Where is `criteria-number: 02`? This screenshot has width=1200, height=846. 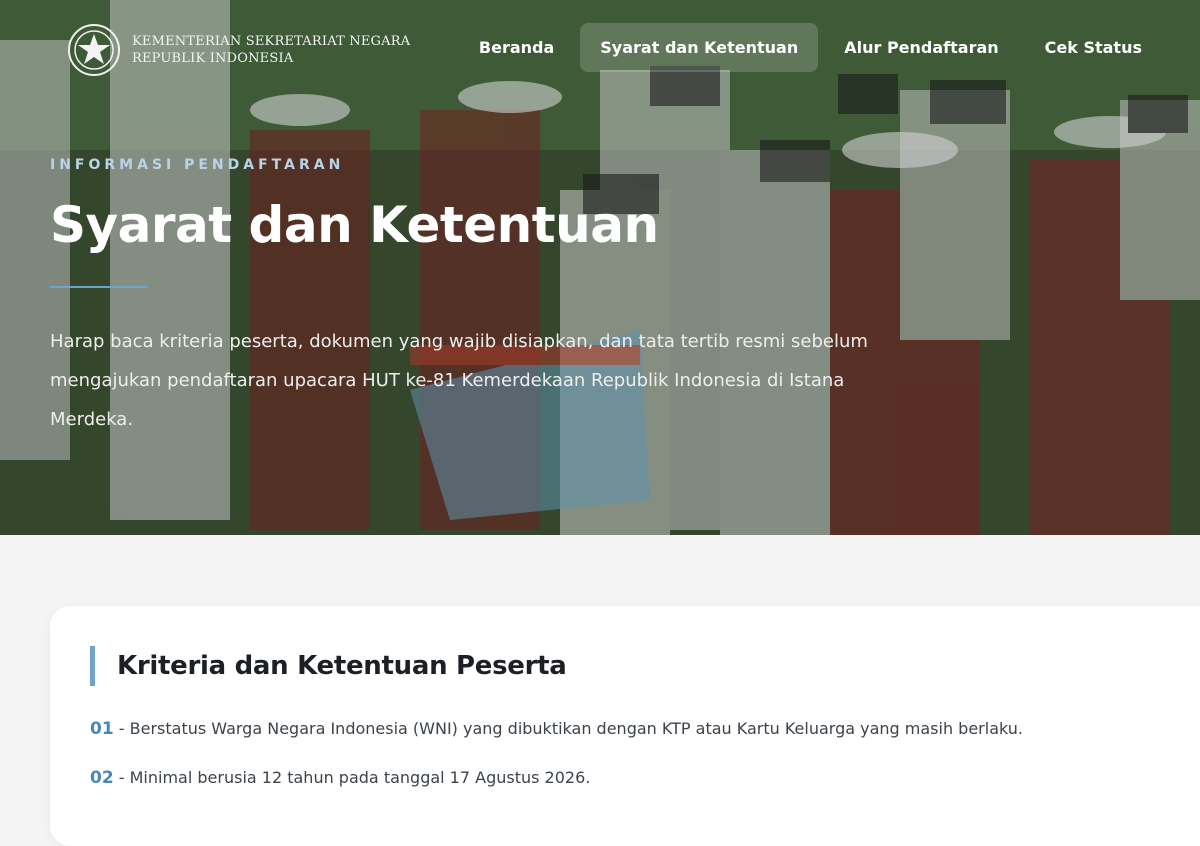 criteria-number: 02 is located at coordinates (102, 778).